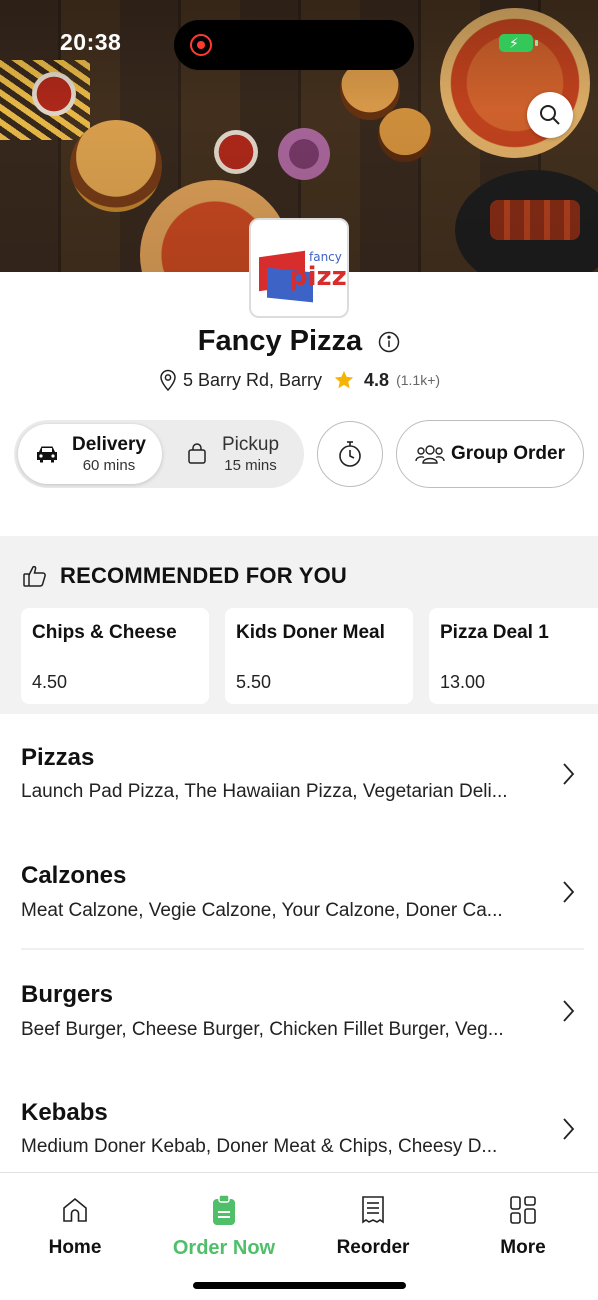 This screenshot has width=598, height=1300. I want to click on pickup-time: 15 mins, so click(250, 465).